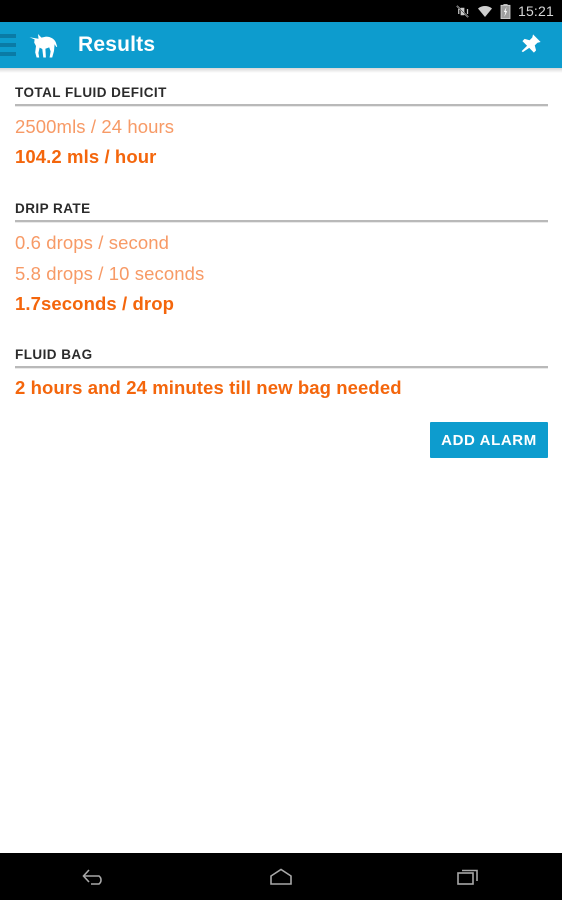 This screenshot has height=900, width=562. Describe the element at coordinates (530, 45) in the screenshot. I see `pin-icon` at that location.